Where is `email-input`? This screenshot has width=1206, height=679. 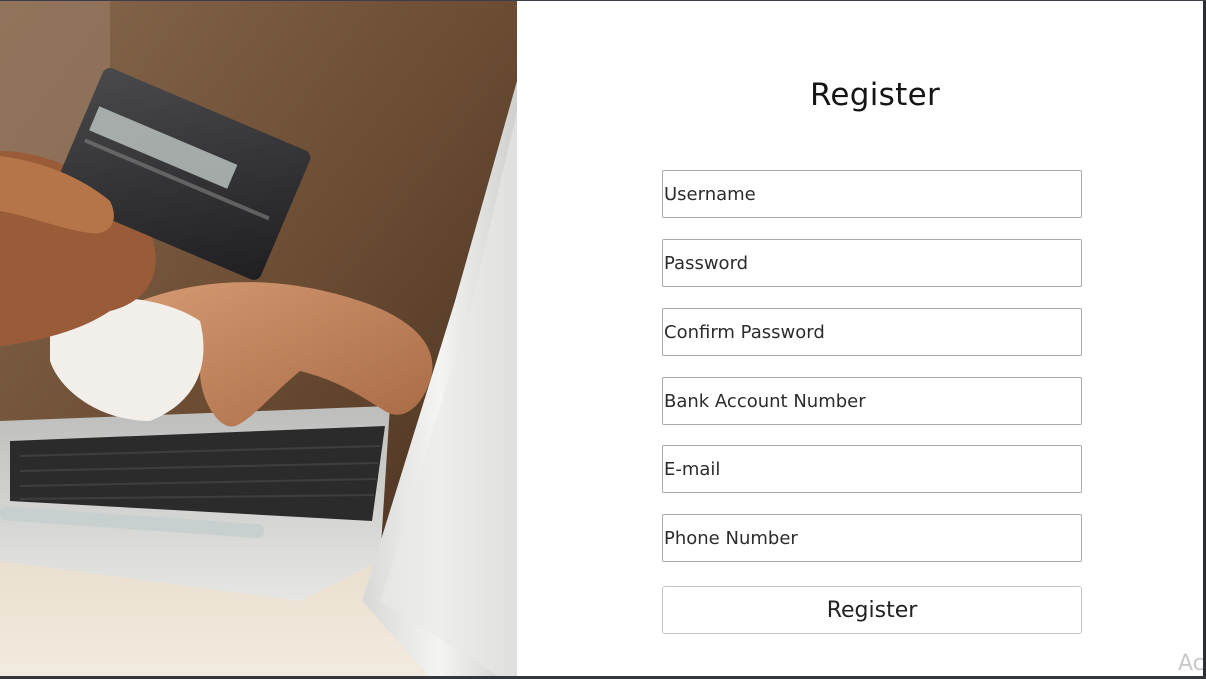
email-input is located at coordinates (872, 469).